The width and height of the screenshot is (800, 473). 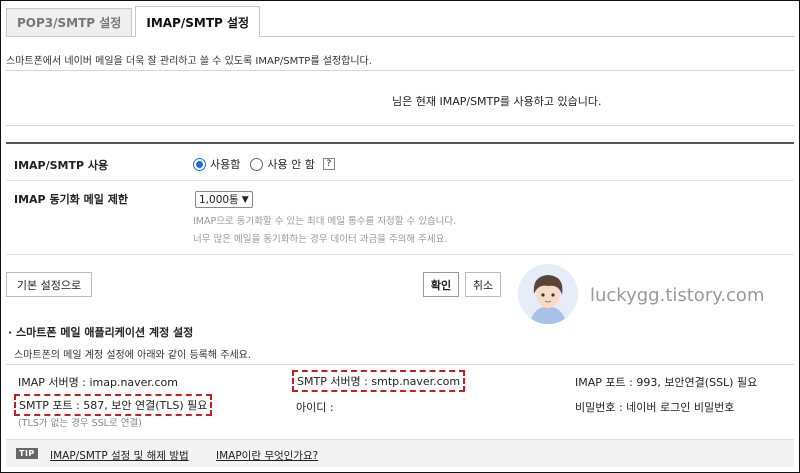 I want to click on smtp-server-info: SMTP 서버명 : smtp.naver.com, so click(x=379, y=381).